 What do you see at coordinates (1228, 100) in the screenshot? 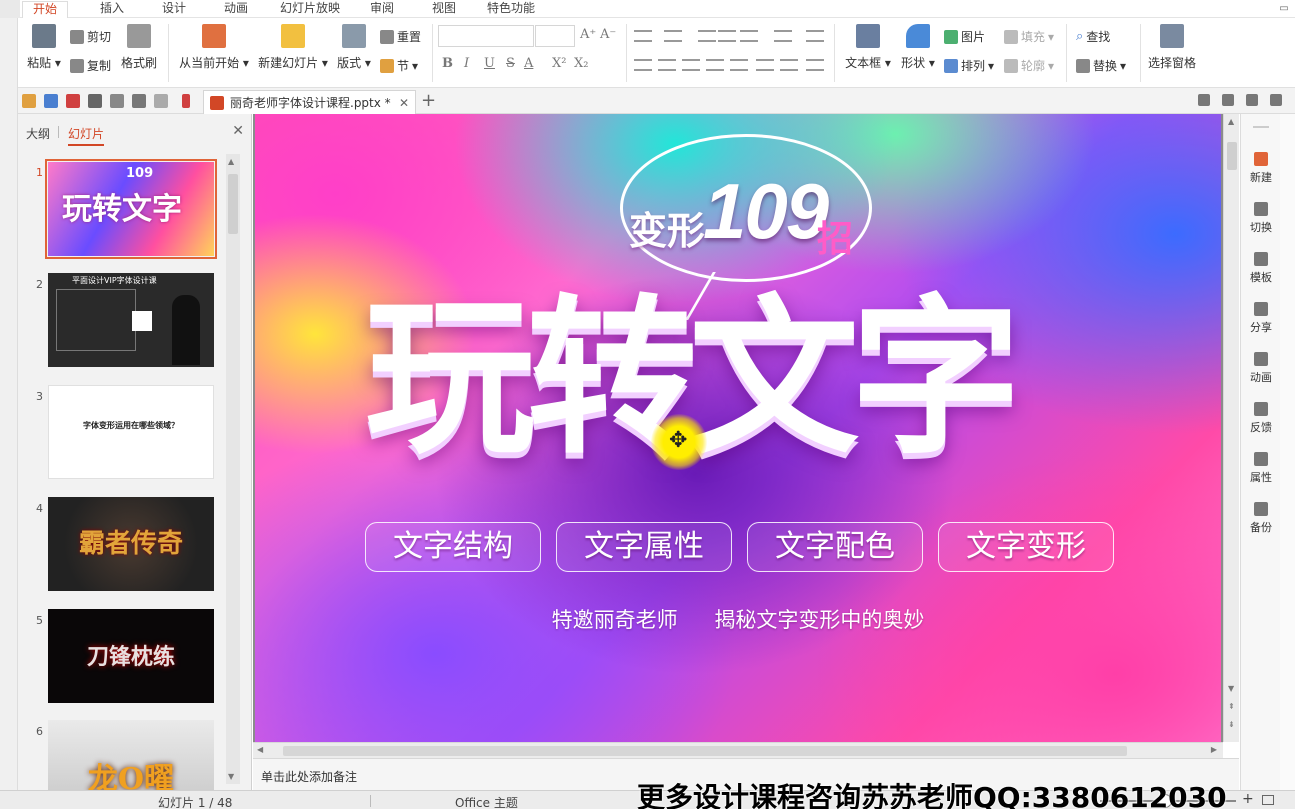
I see `skin-icon` at bounding box center [1228, 100].